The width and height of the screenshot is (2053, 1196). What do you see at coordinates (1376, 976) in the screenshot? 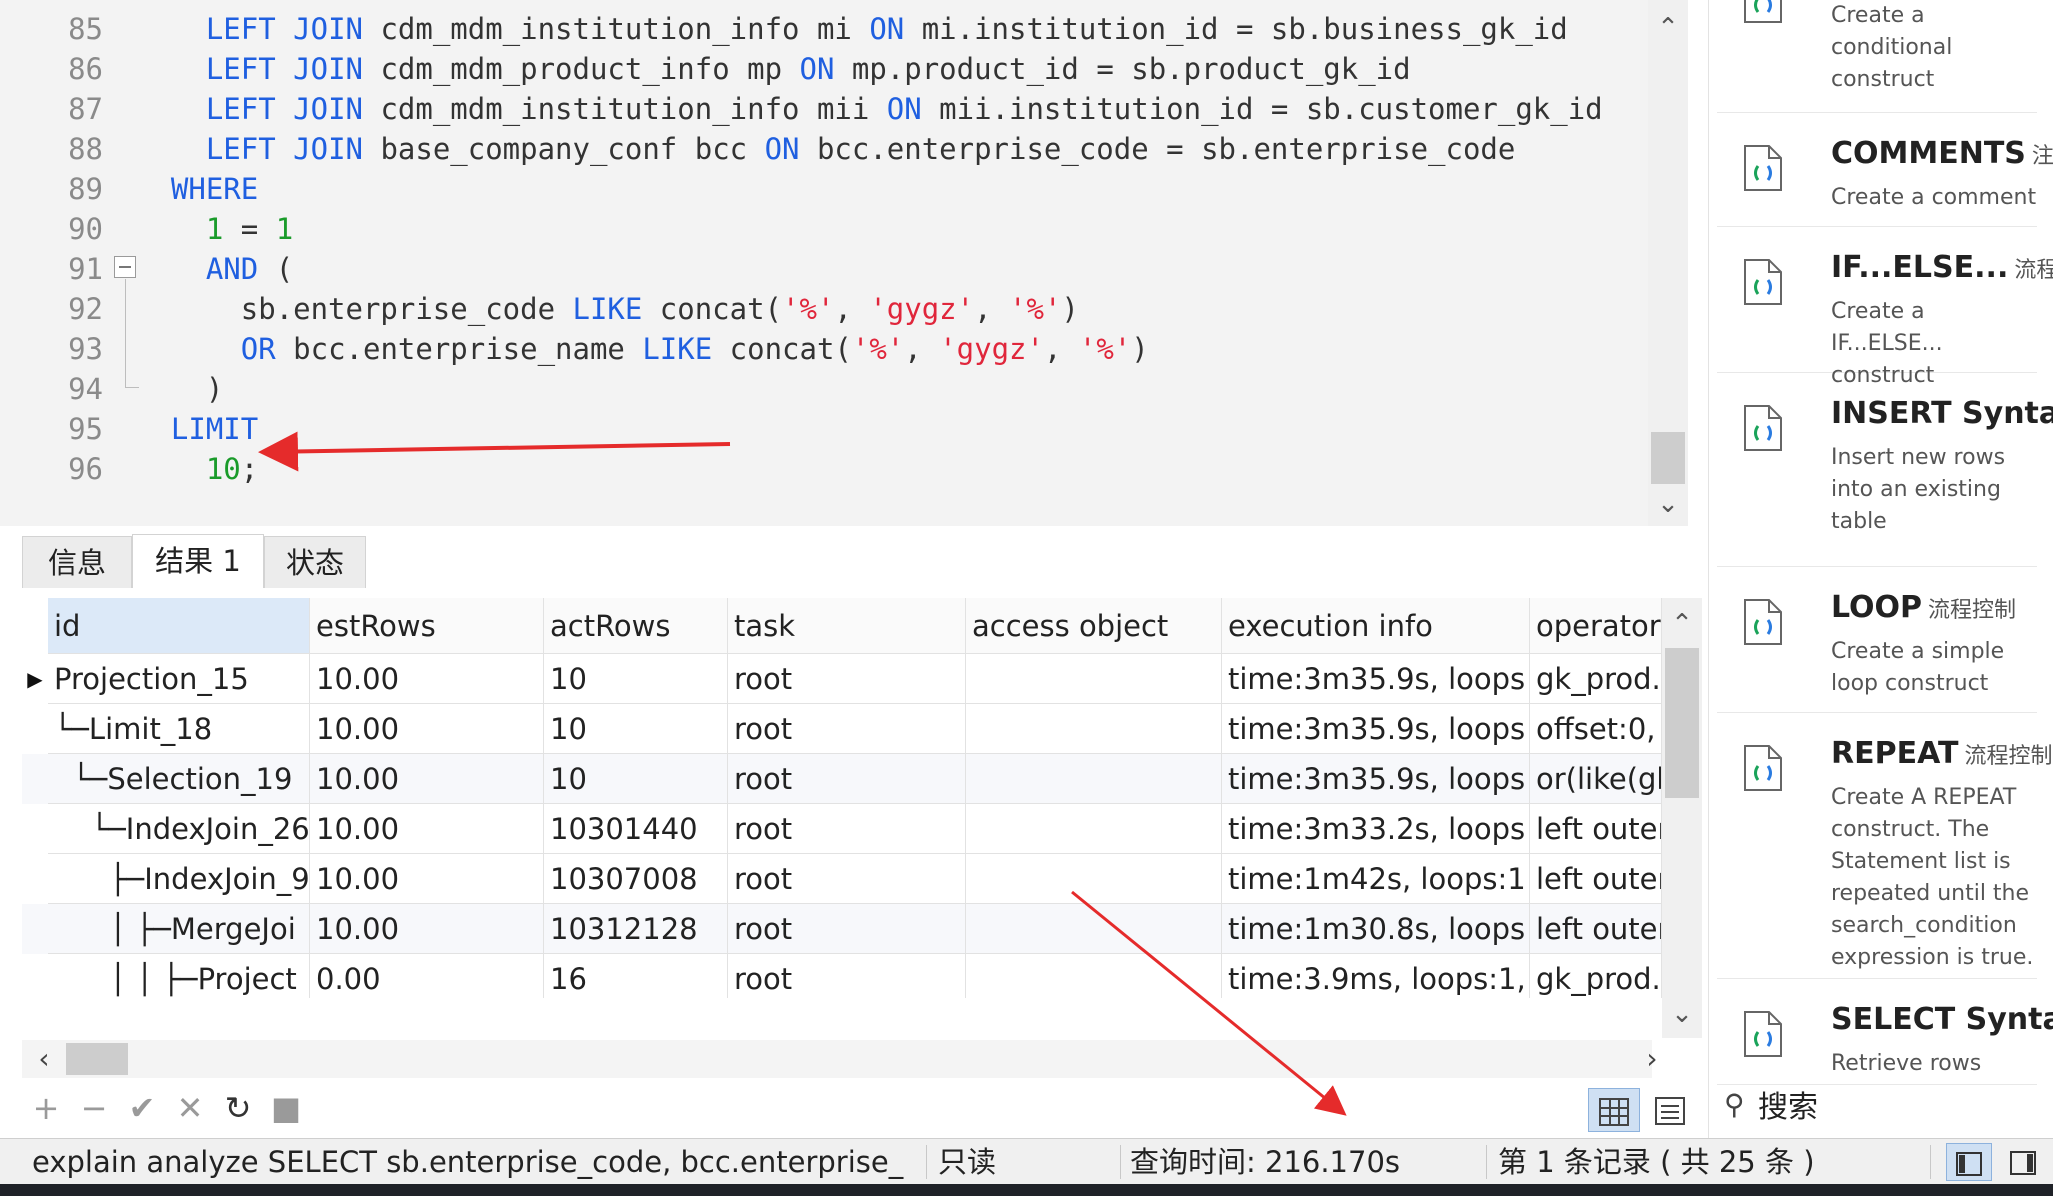
I see `table-cell: time:3.9ms, loops:1,` at bounding box center [1376, 976].